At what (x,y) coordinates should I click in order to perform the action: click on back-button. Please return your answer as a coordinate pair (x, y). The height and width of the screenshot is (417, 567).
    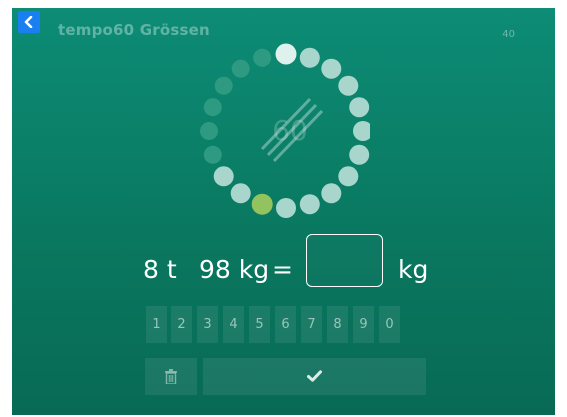
    Looking at the image, I should click on (29, 22).